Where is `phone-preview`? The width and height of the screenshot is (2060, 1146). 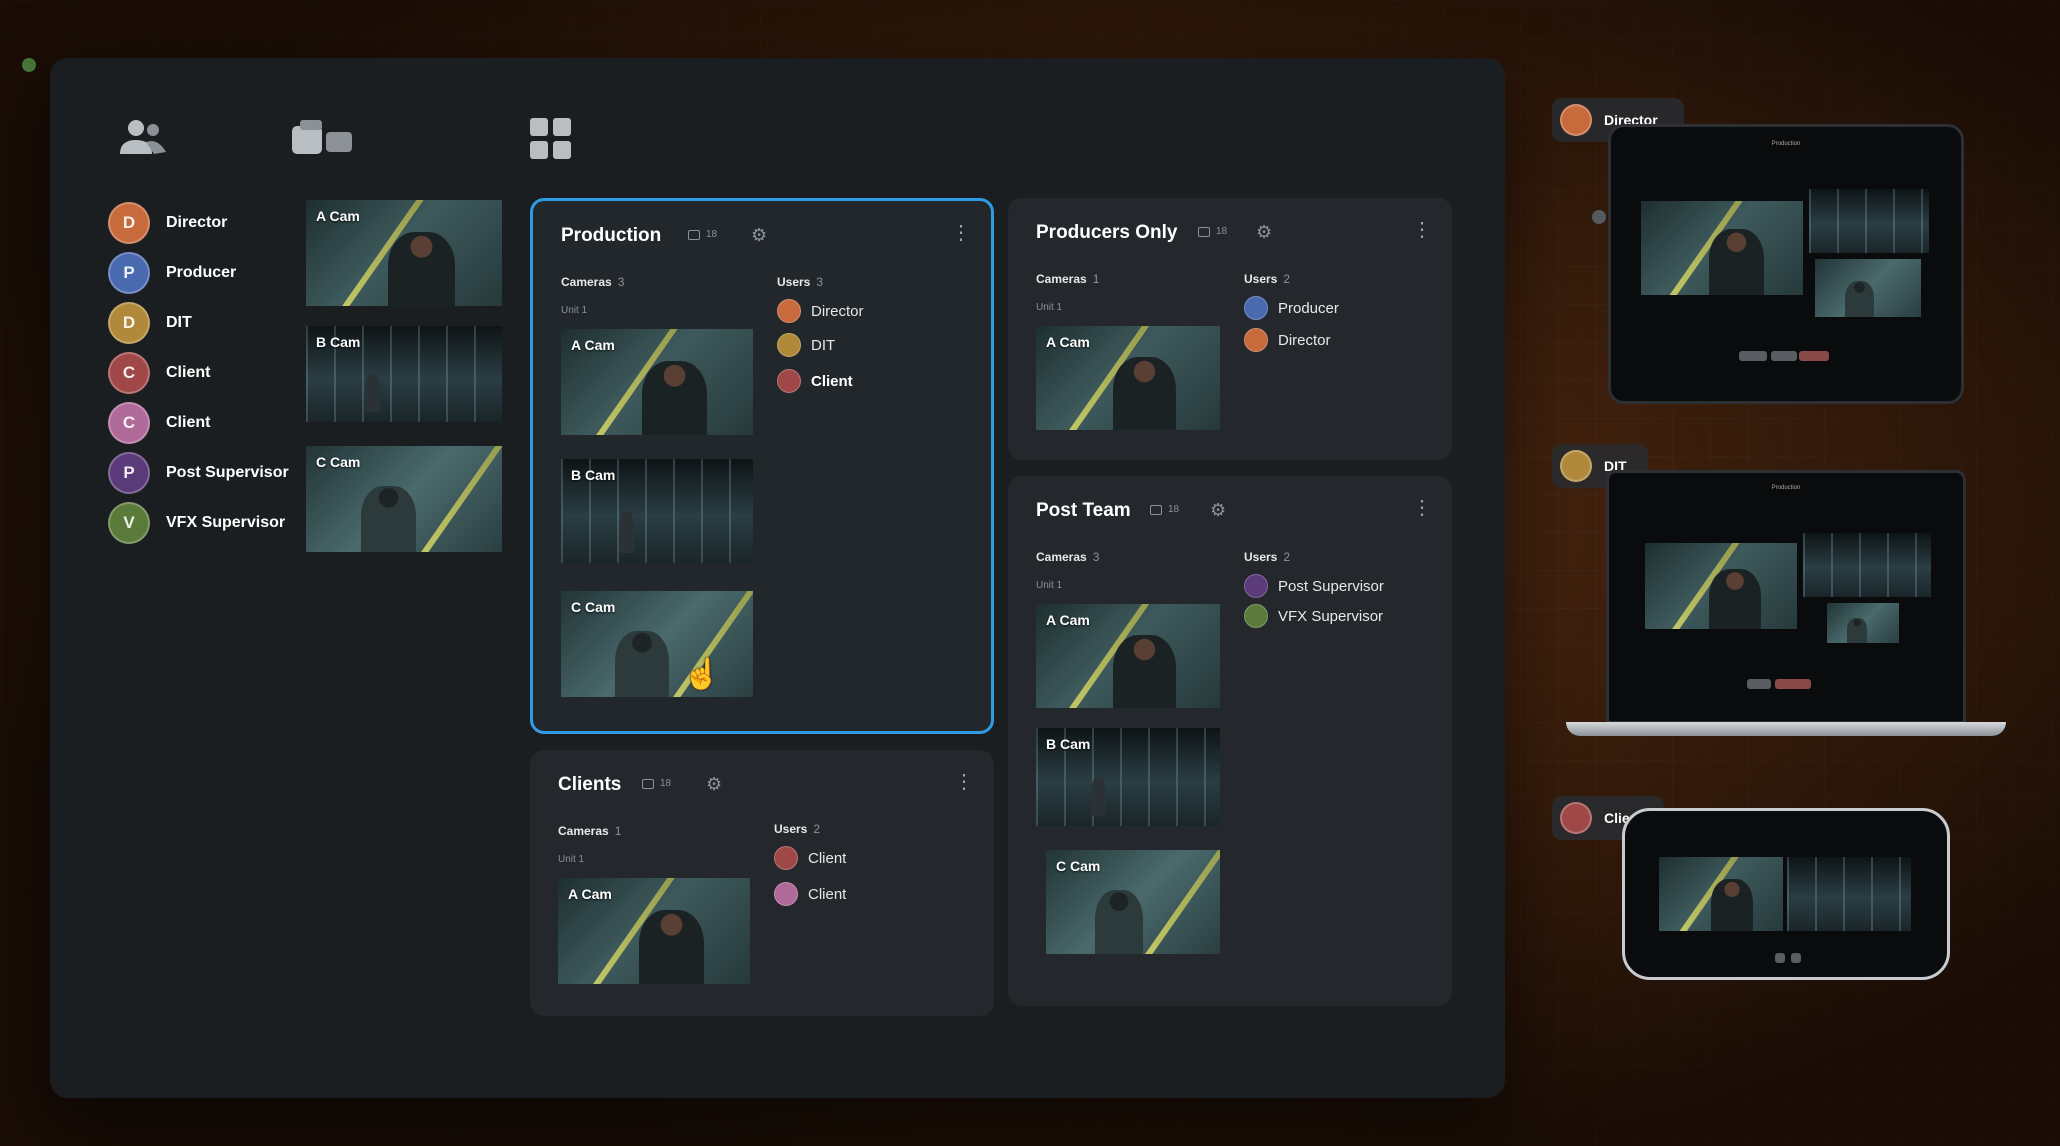 phone-preview is located at coordinates (1786, 894).